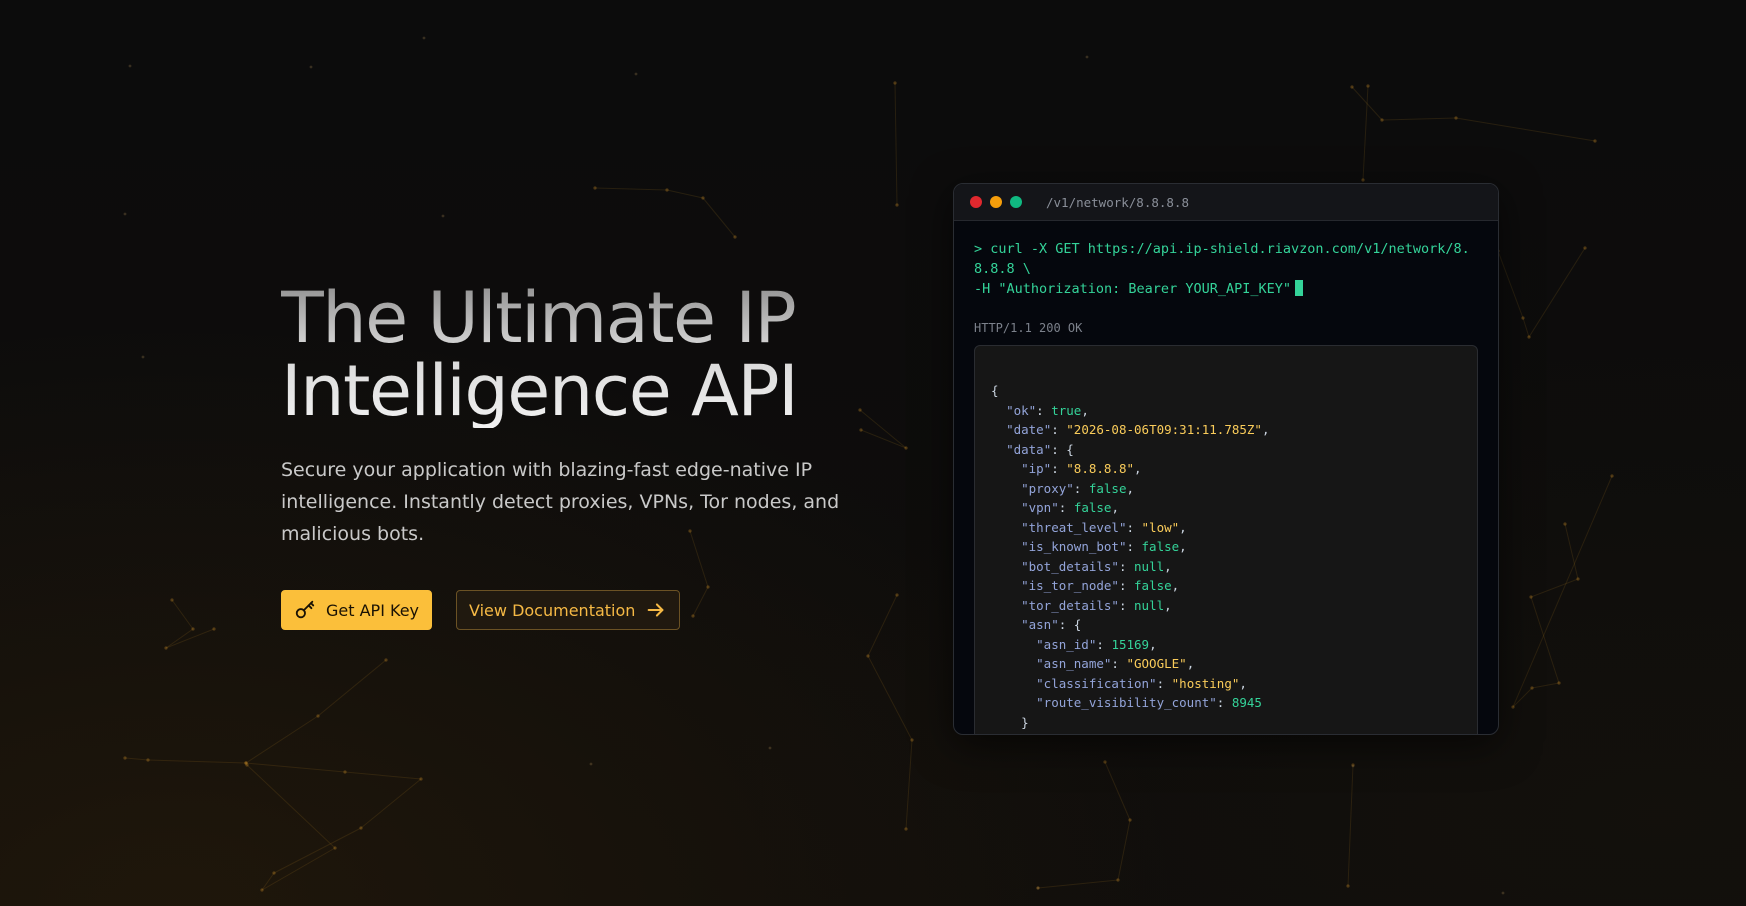  I want to click on hero-title-line-2: Intelligence API, so click(539, 391).